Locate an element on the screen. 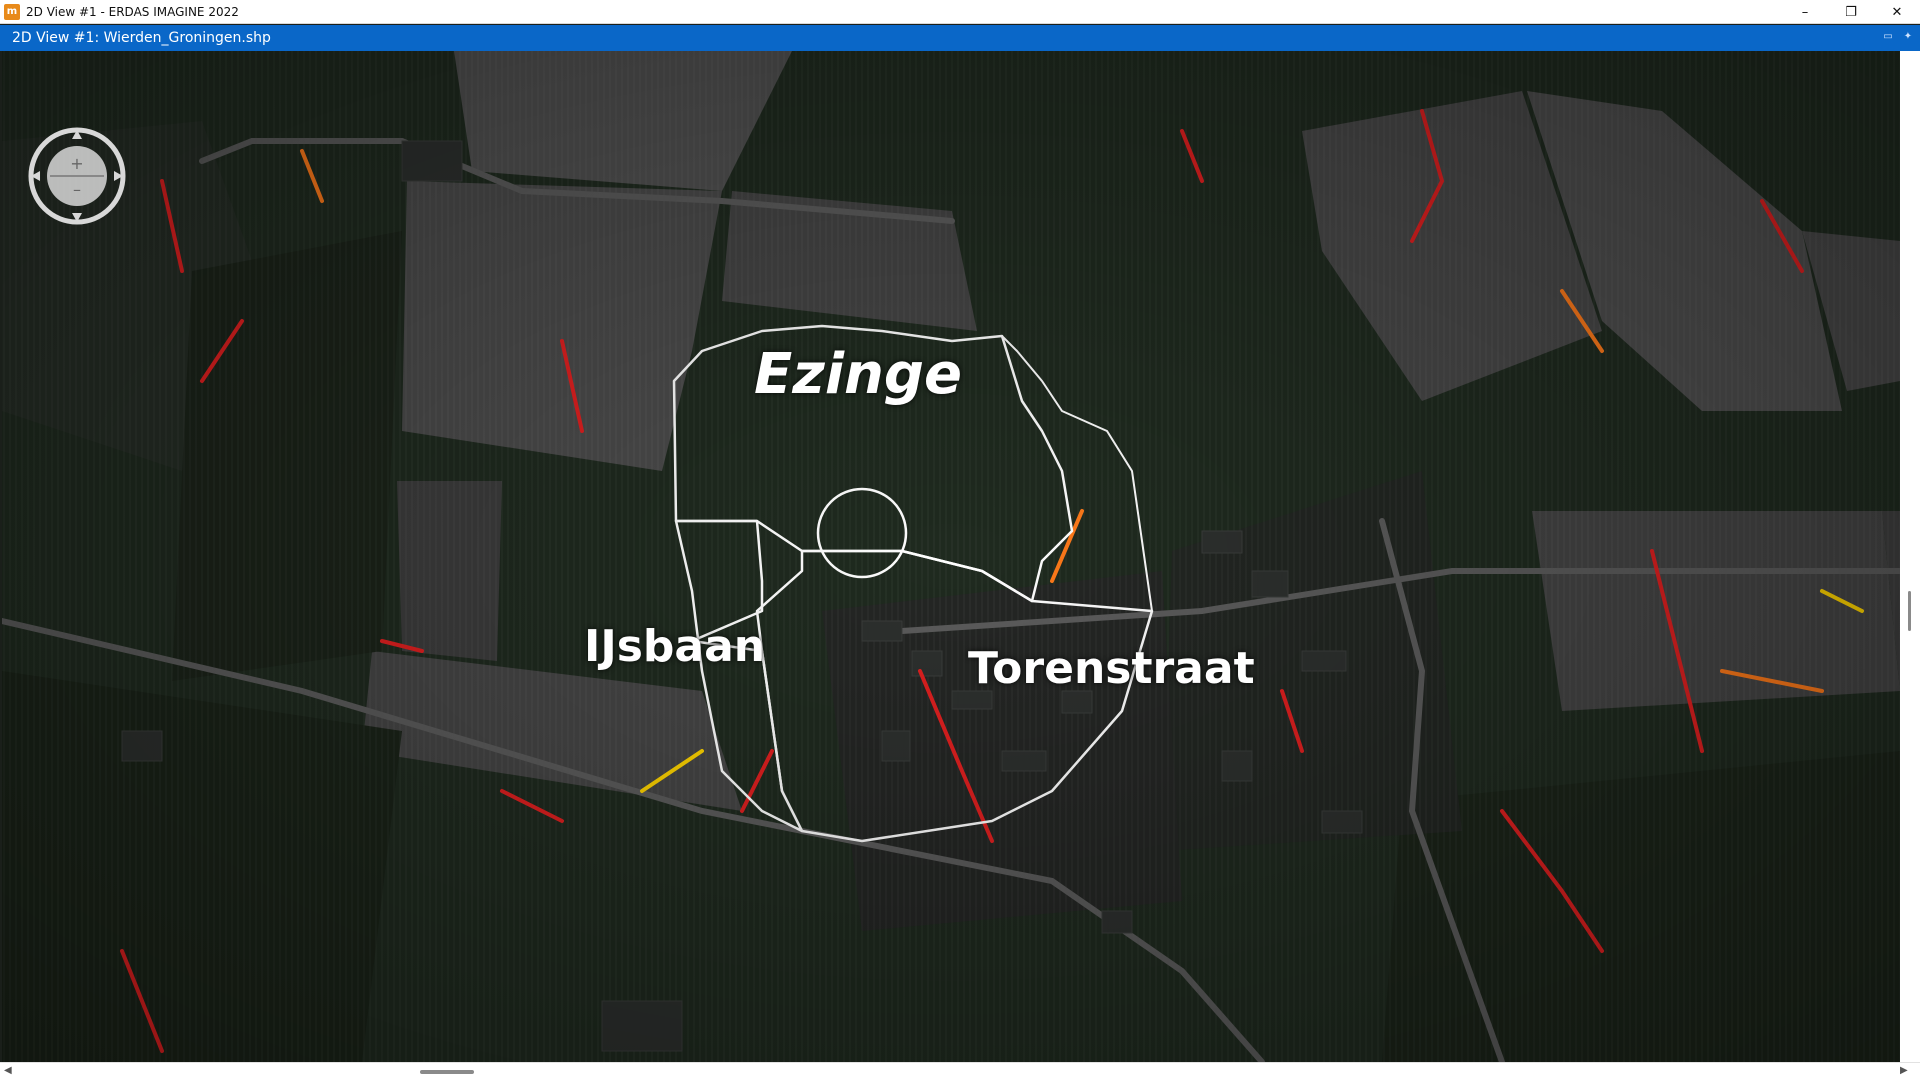  window-controls: – ❐ ✕ is located at coordinates (1851, 12).